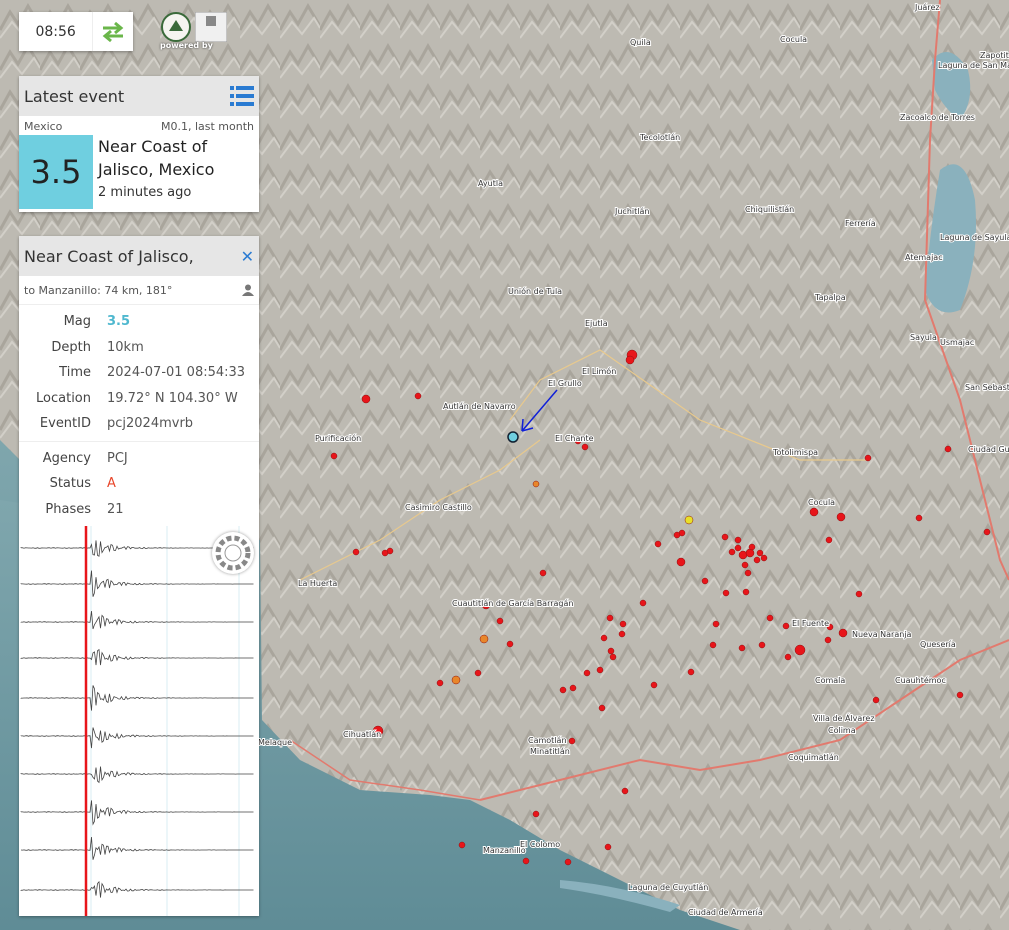  What do you see at coordinates (275, 742) in the screenshot?
I see `map-label: Melaque` at bounding box center [275, 742].